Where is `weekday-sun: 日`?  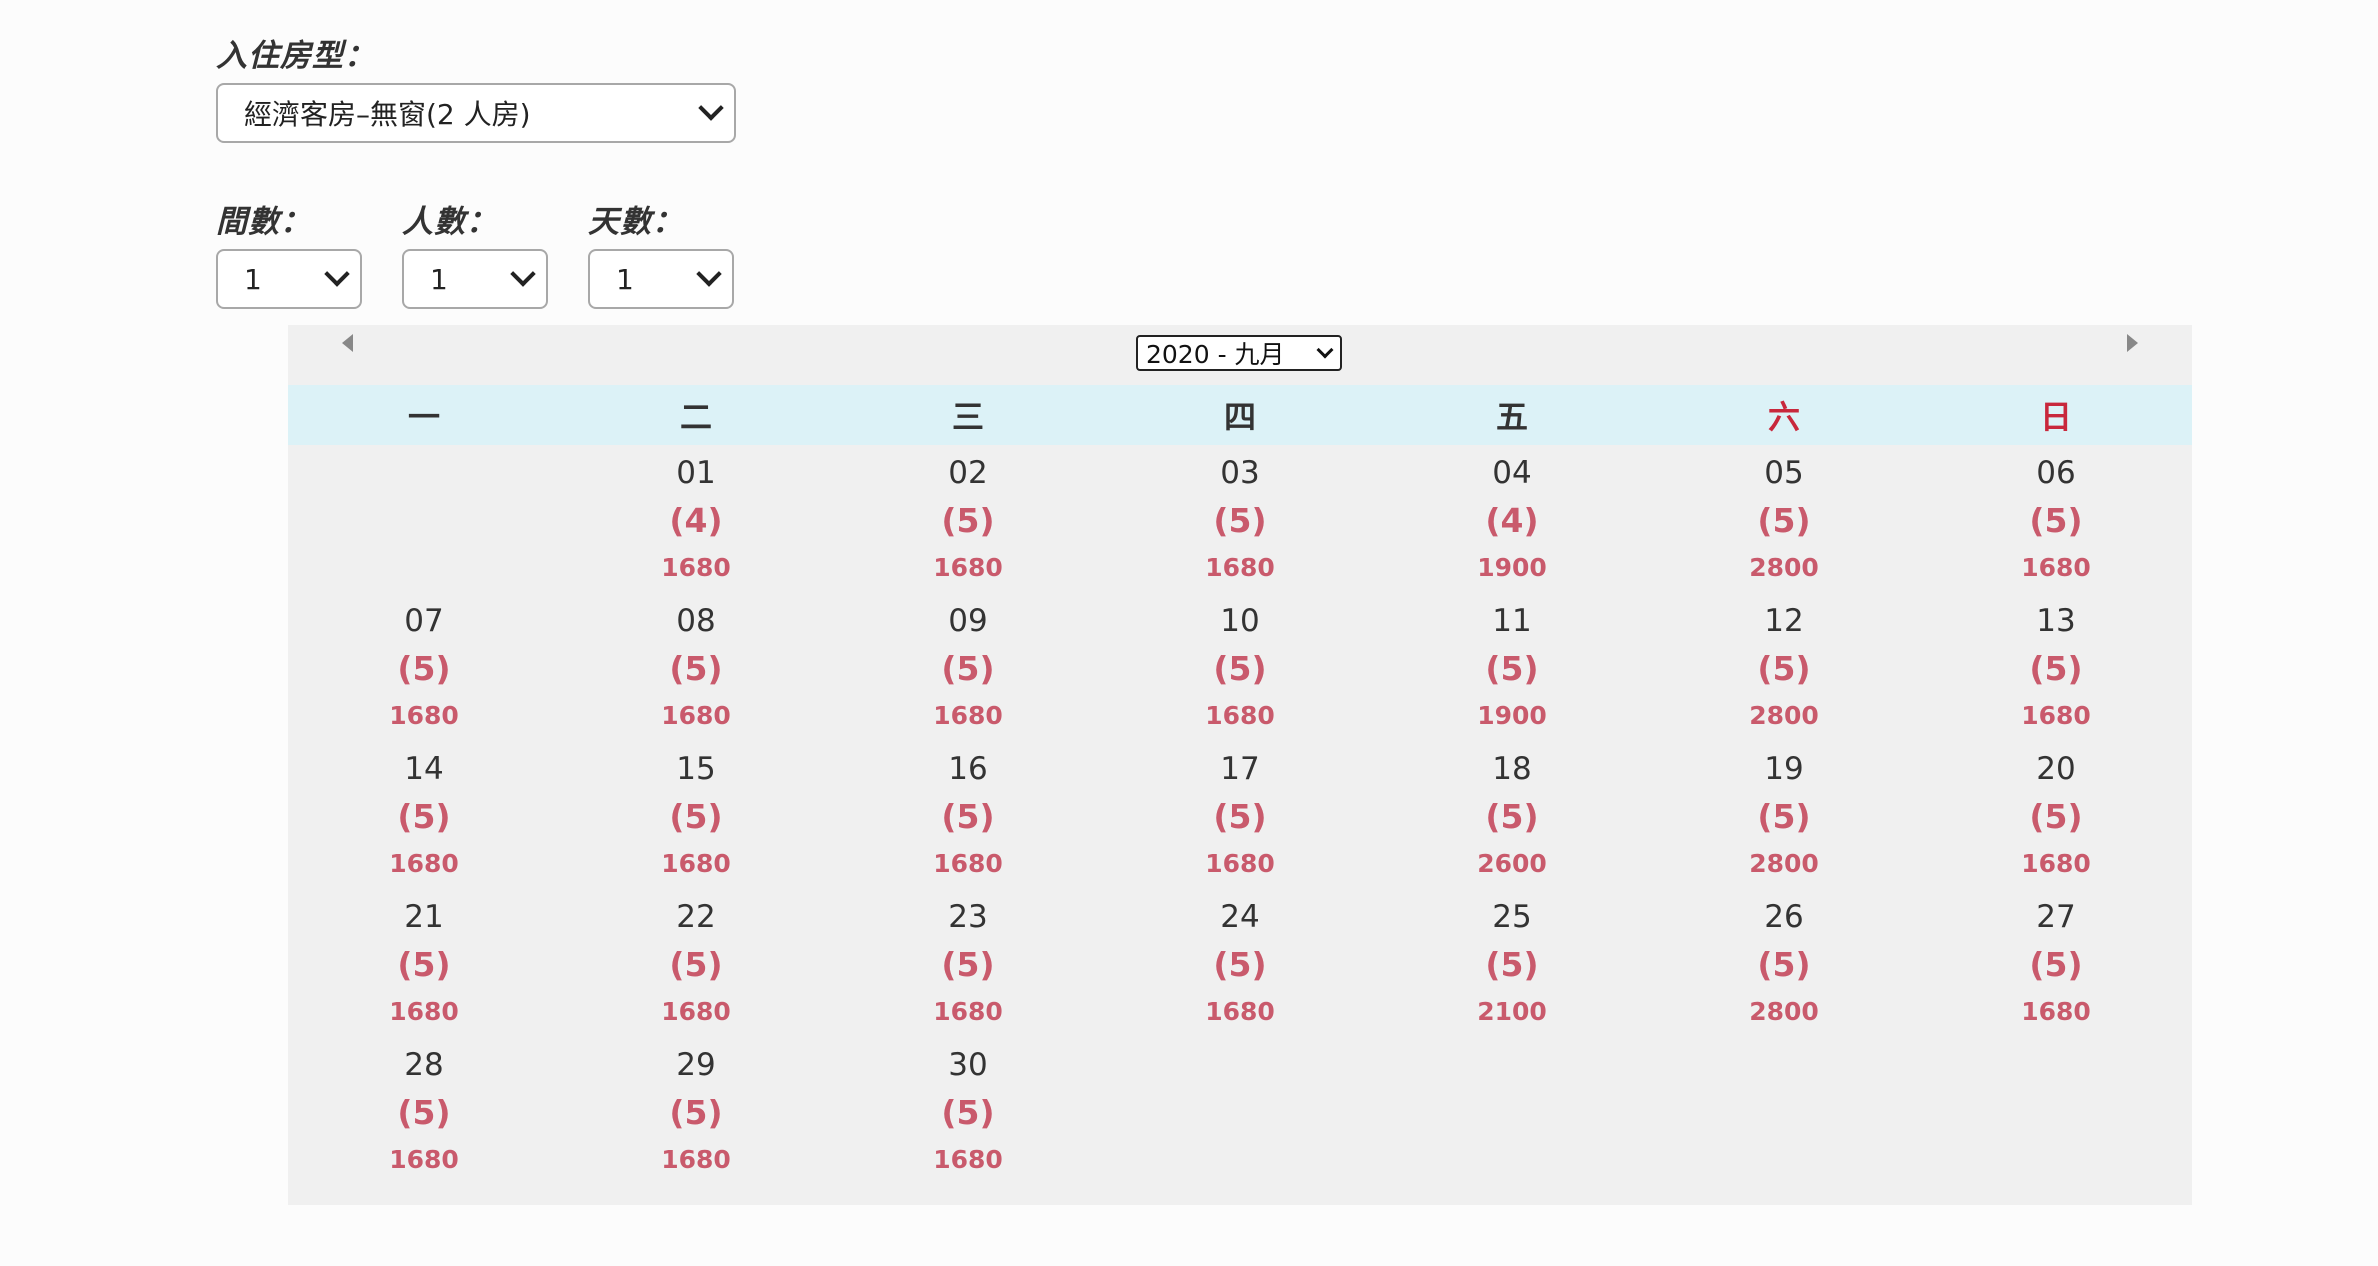 weekday-sun: 日 is located at coordinates (2055, 417).